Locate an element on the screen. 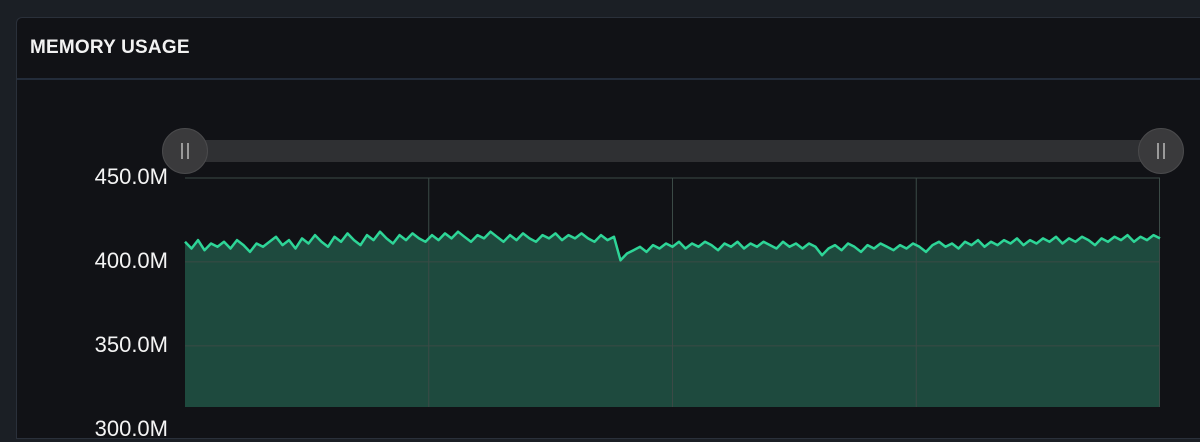  range-slider-start-handle is located at coordinates (185, 151).